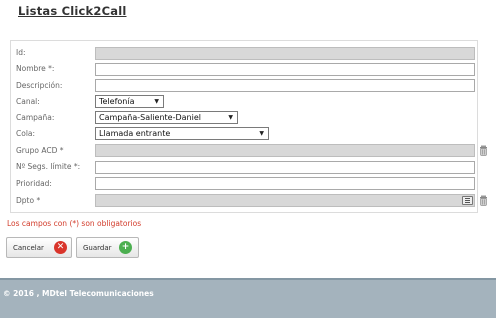  Describe the element at coordinates (150, 117) in the screenshot. I see `campana-selected-value: Campaña-Saliente-Daniel` at that location.